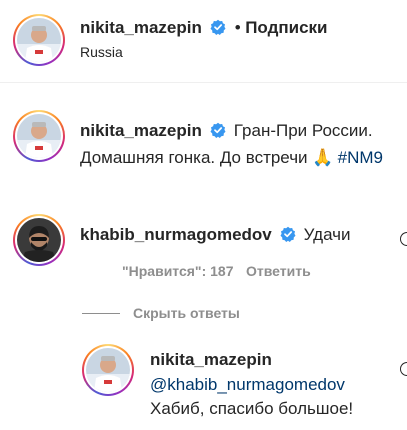 The width and height of the screenshot is (407, 430). I want to click on reply-username: nikita_mazepin, so click(211, 360).